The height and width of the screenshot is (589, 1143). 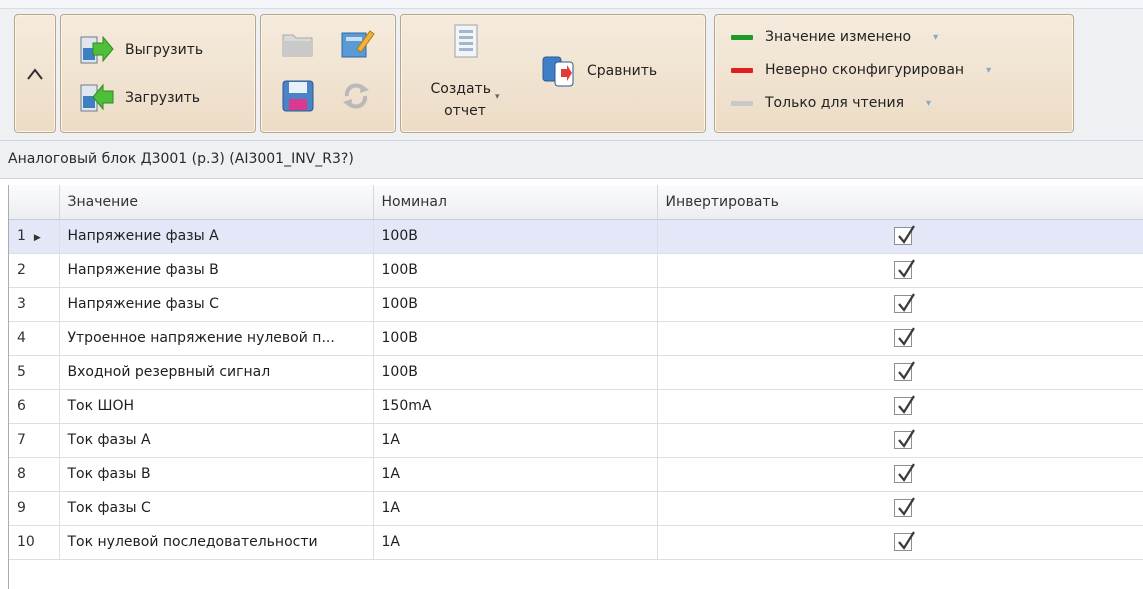 I want to click on row-number-cell: 4, so click(x=34, y=338).